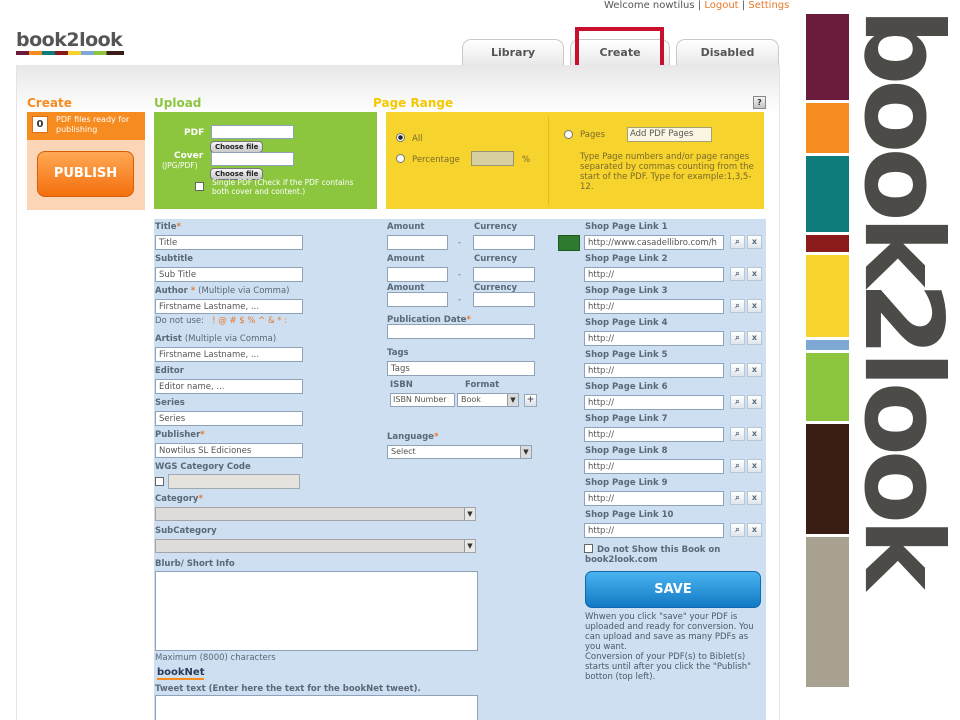 The image size is (960, 720). Describe the element at coordinates (530, 400) in the screenshot. I see `add-isbn-button: +` at that location.